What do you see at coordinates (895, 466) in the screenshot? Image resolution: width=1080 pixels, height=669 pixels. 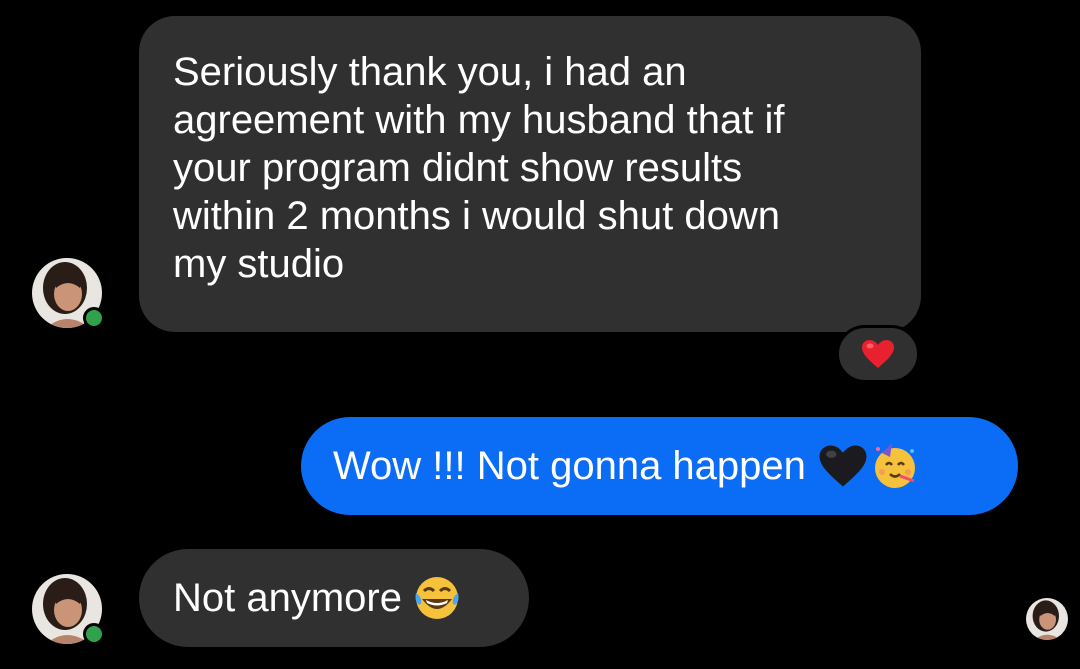 I see `partying-face-emoji-icon` at bounding box center [895, 466].